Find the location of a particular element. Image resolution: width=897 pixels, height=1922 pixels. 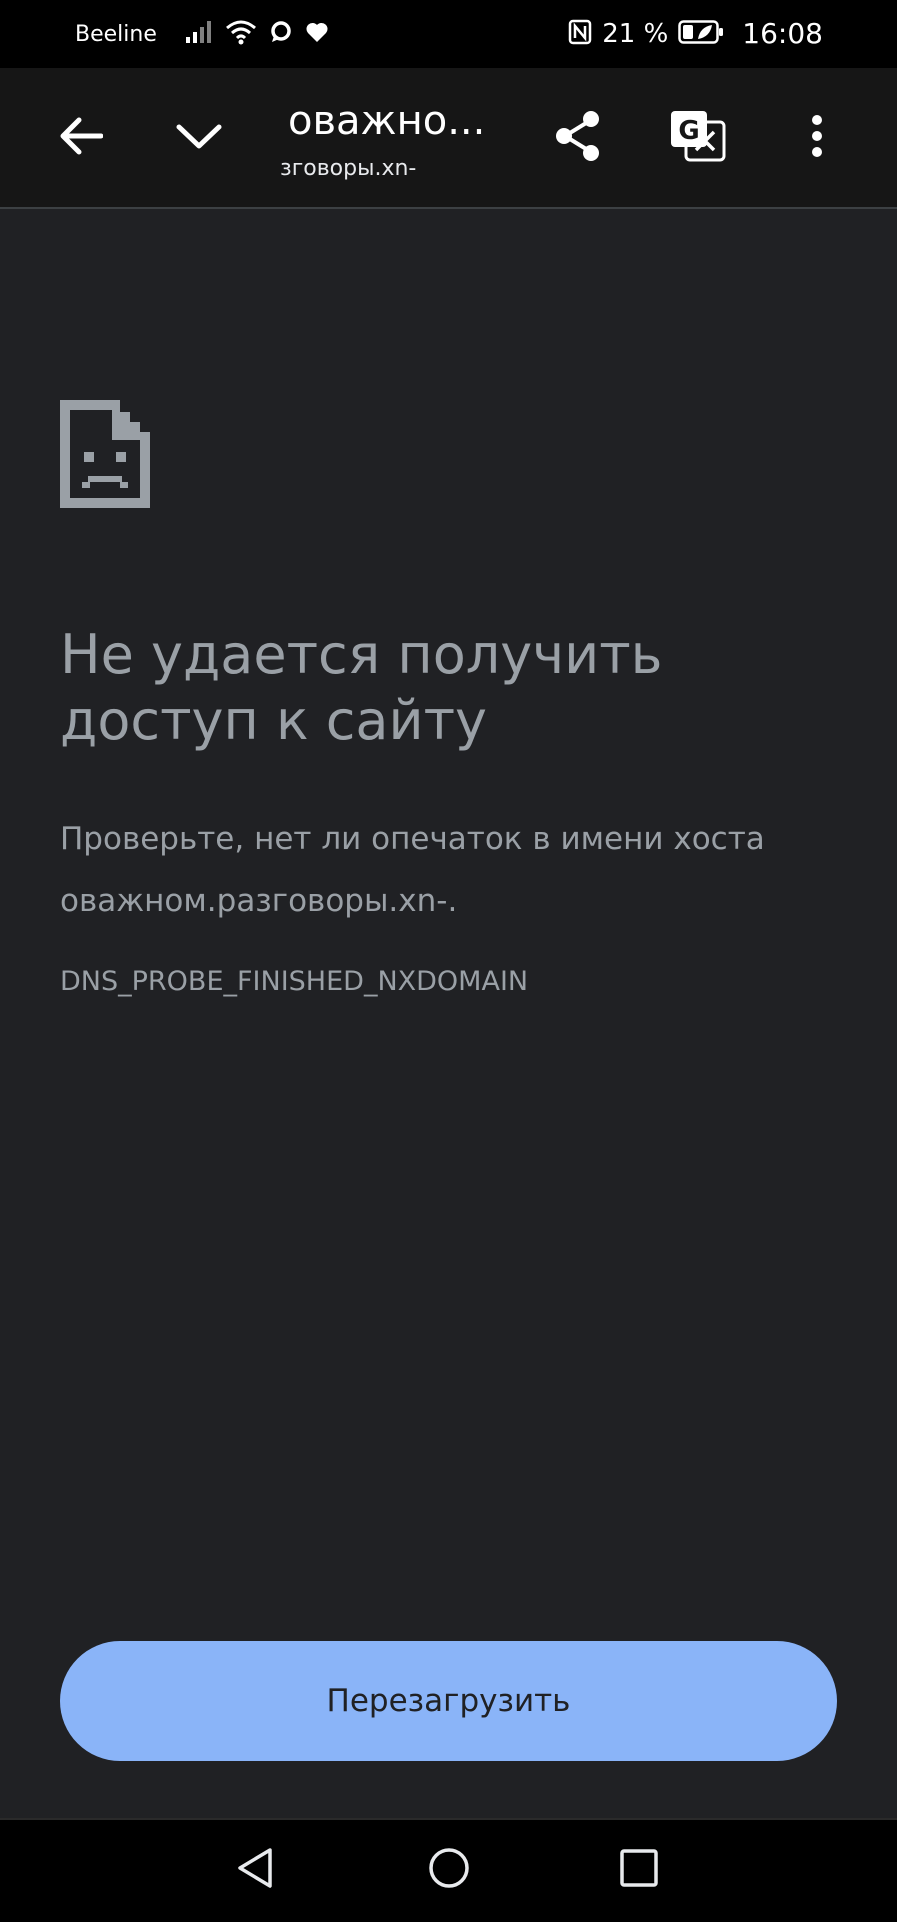

nav-recents-icon is located at coordinates (639, 1870).